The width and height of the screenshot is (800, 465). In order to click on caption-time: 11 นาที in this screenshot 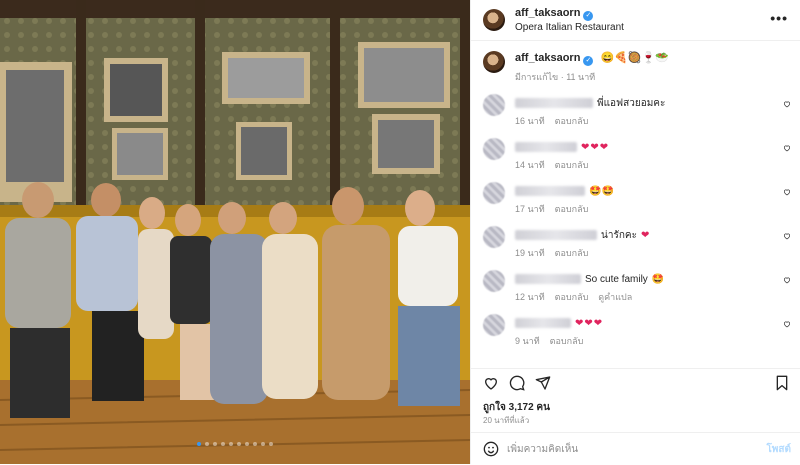, I will do `click(581, 77)`.